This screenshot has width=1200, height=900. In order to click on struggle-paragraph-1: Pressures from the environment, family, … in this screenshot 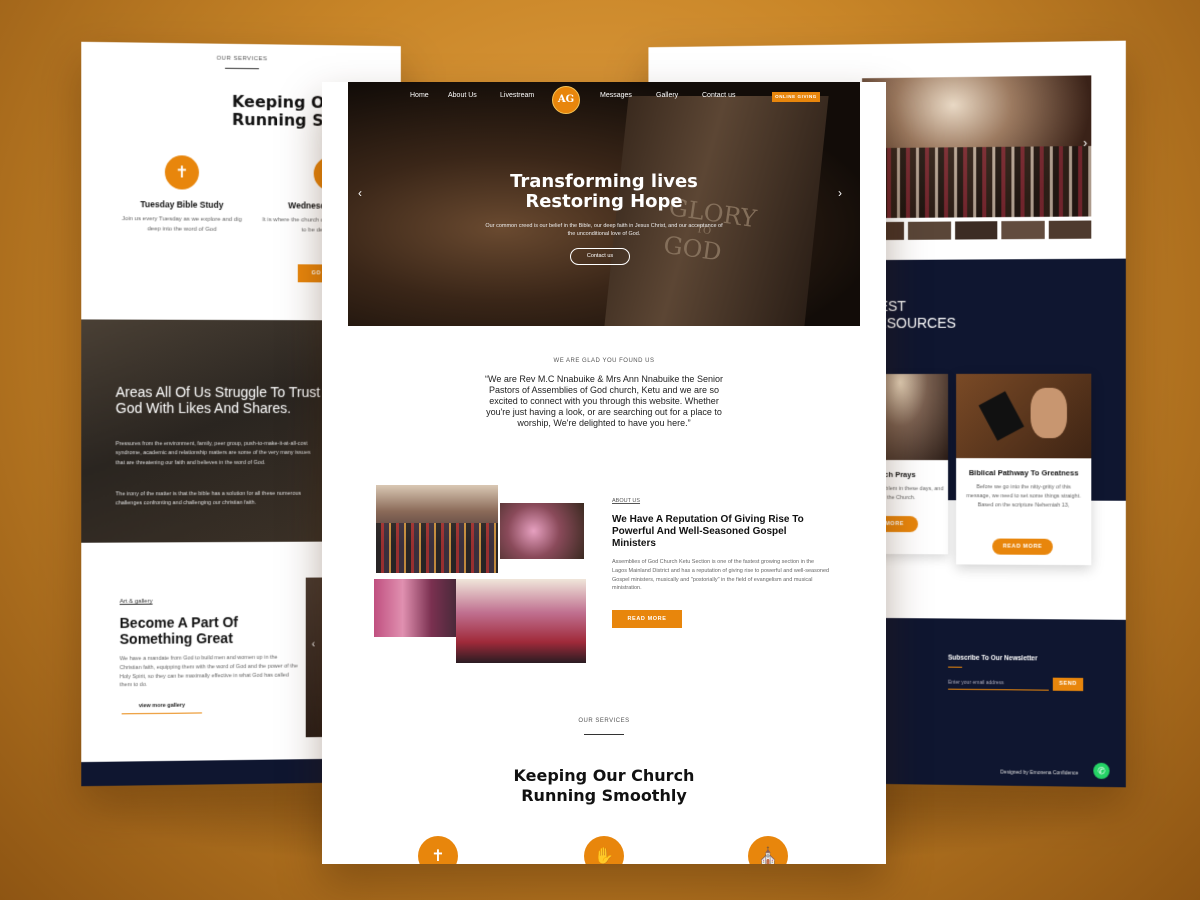, I will do `click(216, 454)`.